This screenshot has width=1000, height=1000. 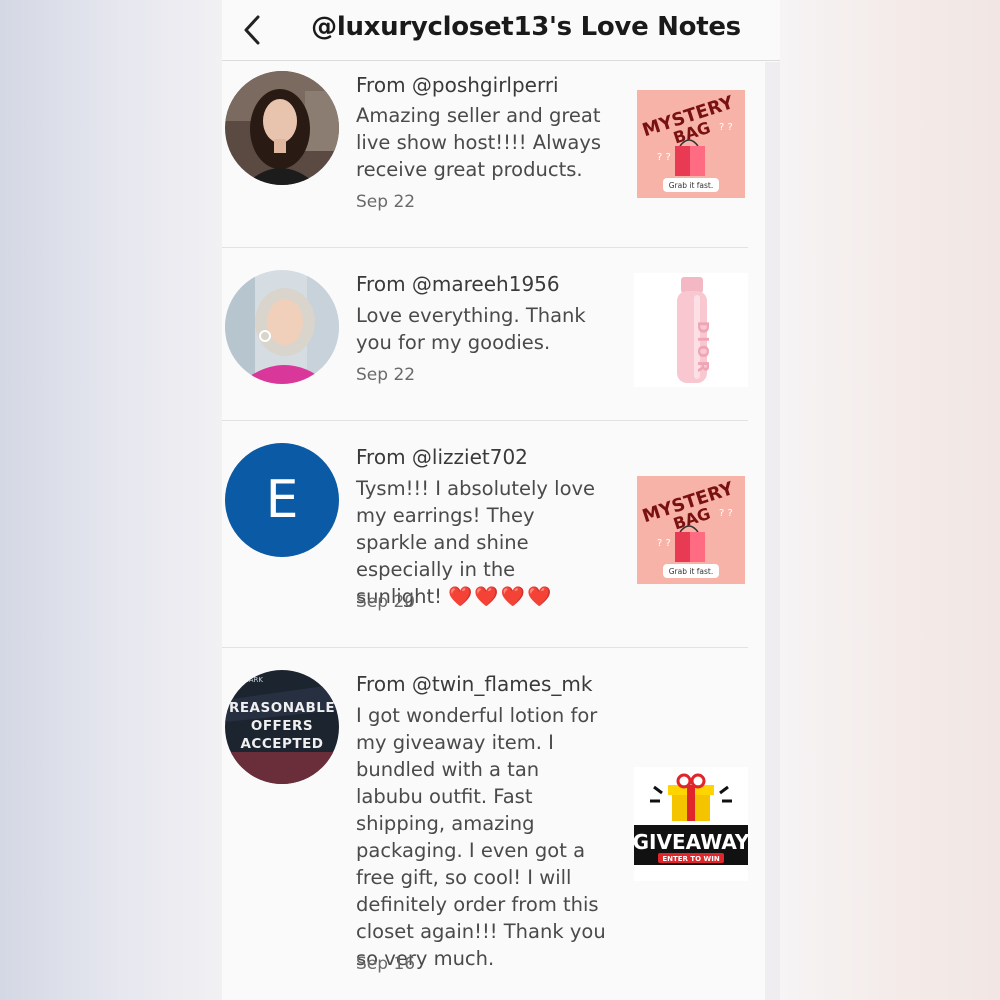 I want to click on listing-thumbnail: DIOR, so click(x=691, y=330).